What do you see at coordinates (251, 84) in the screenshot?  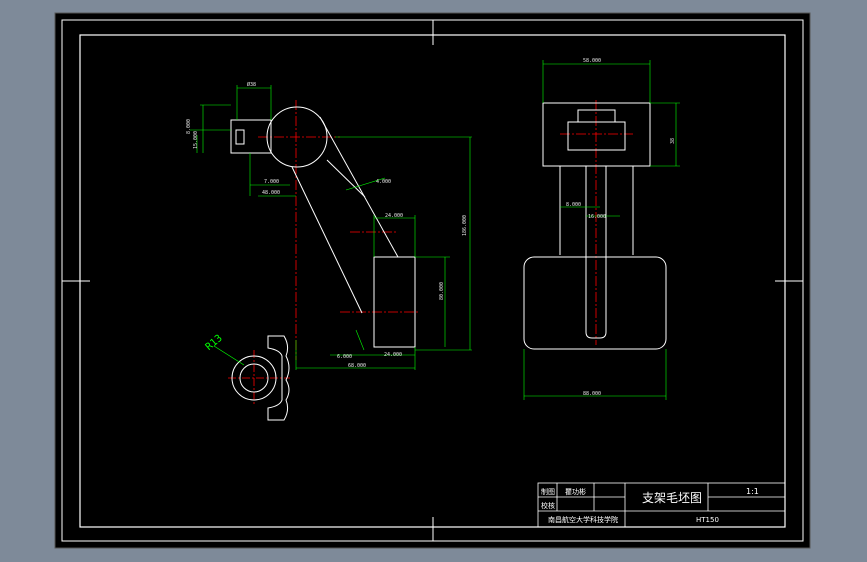 I see `dim-top-width: Ø38` at bounding box center [251, 84].